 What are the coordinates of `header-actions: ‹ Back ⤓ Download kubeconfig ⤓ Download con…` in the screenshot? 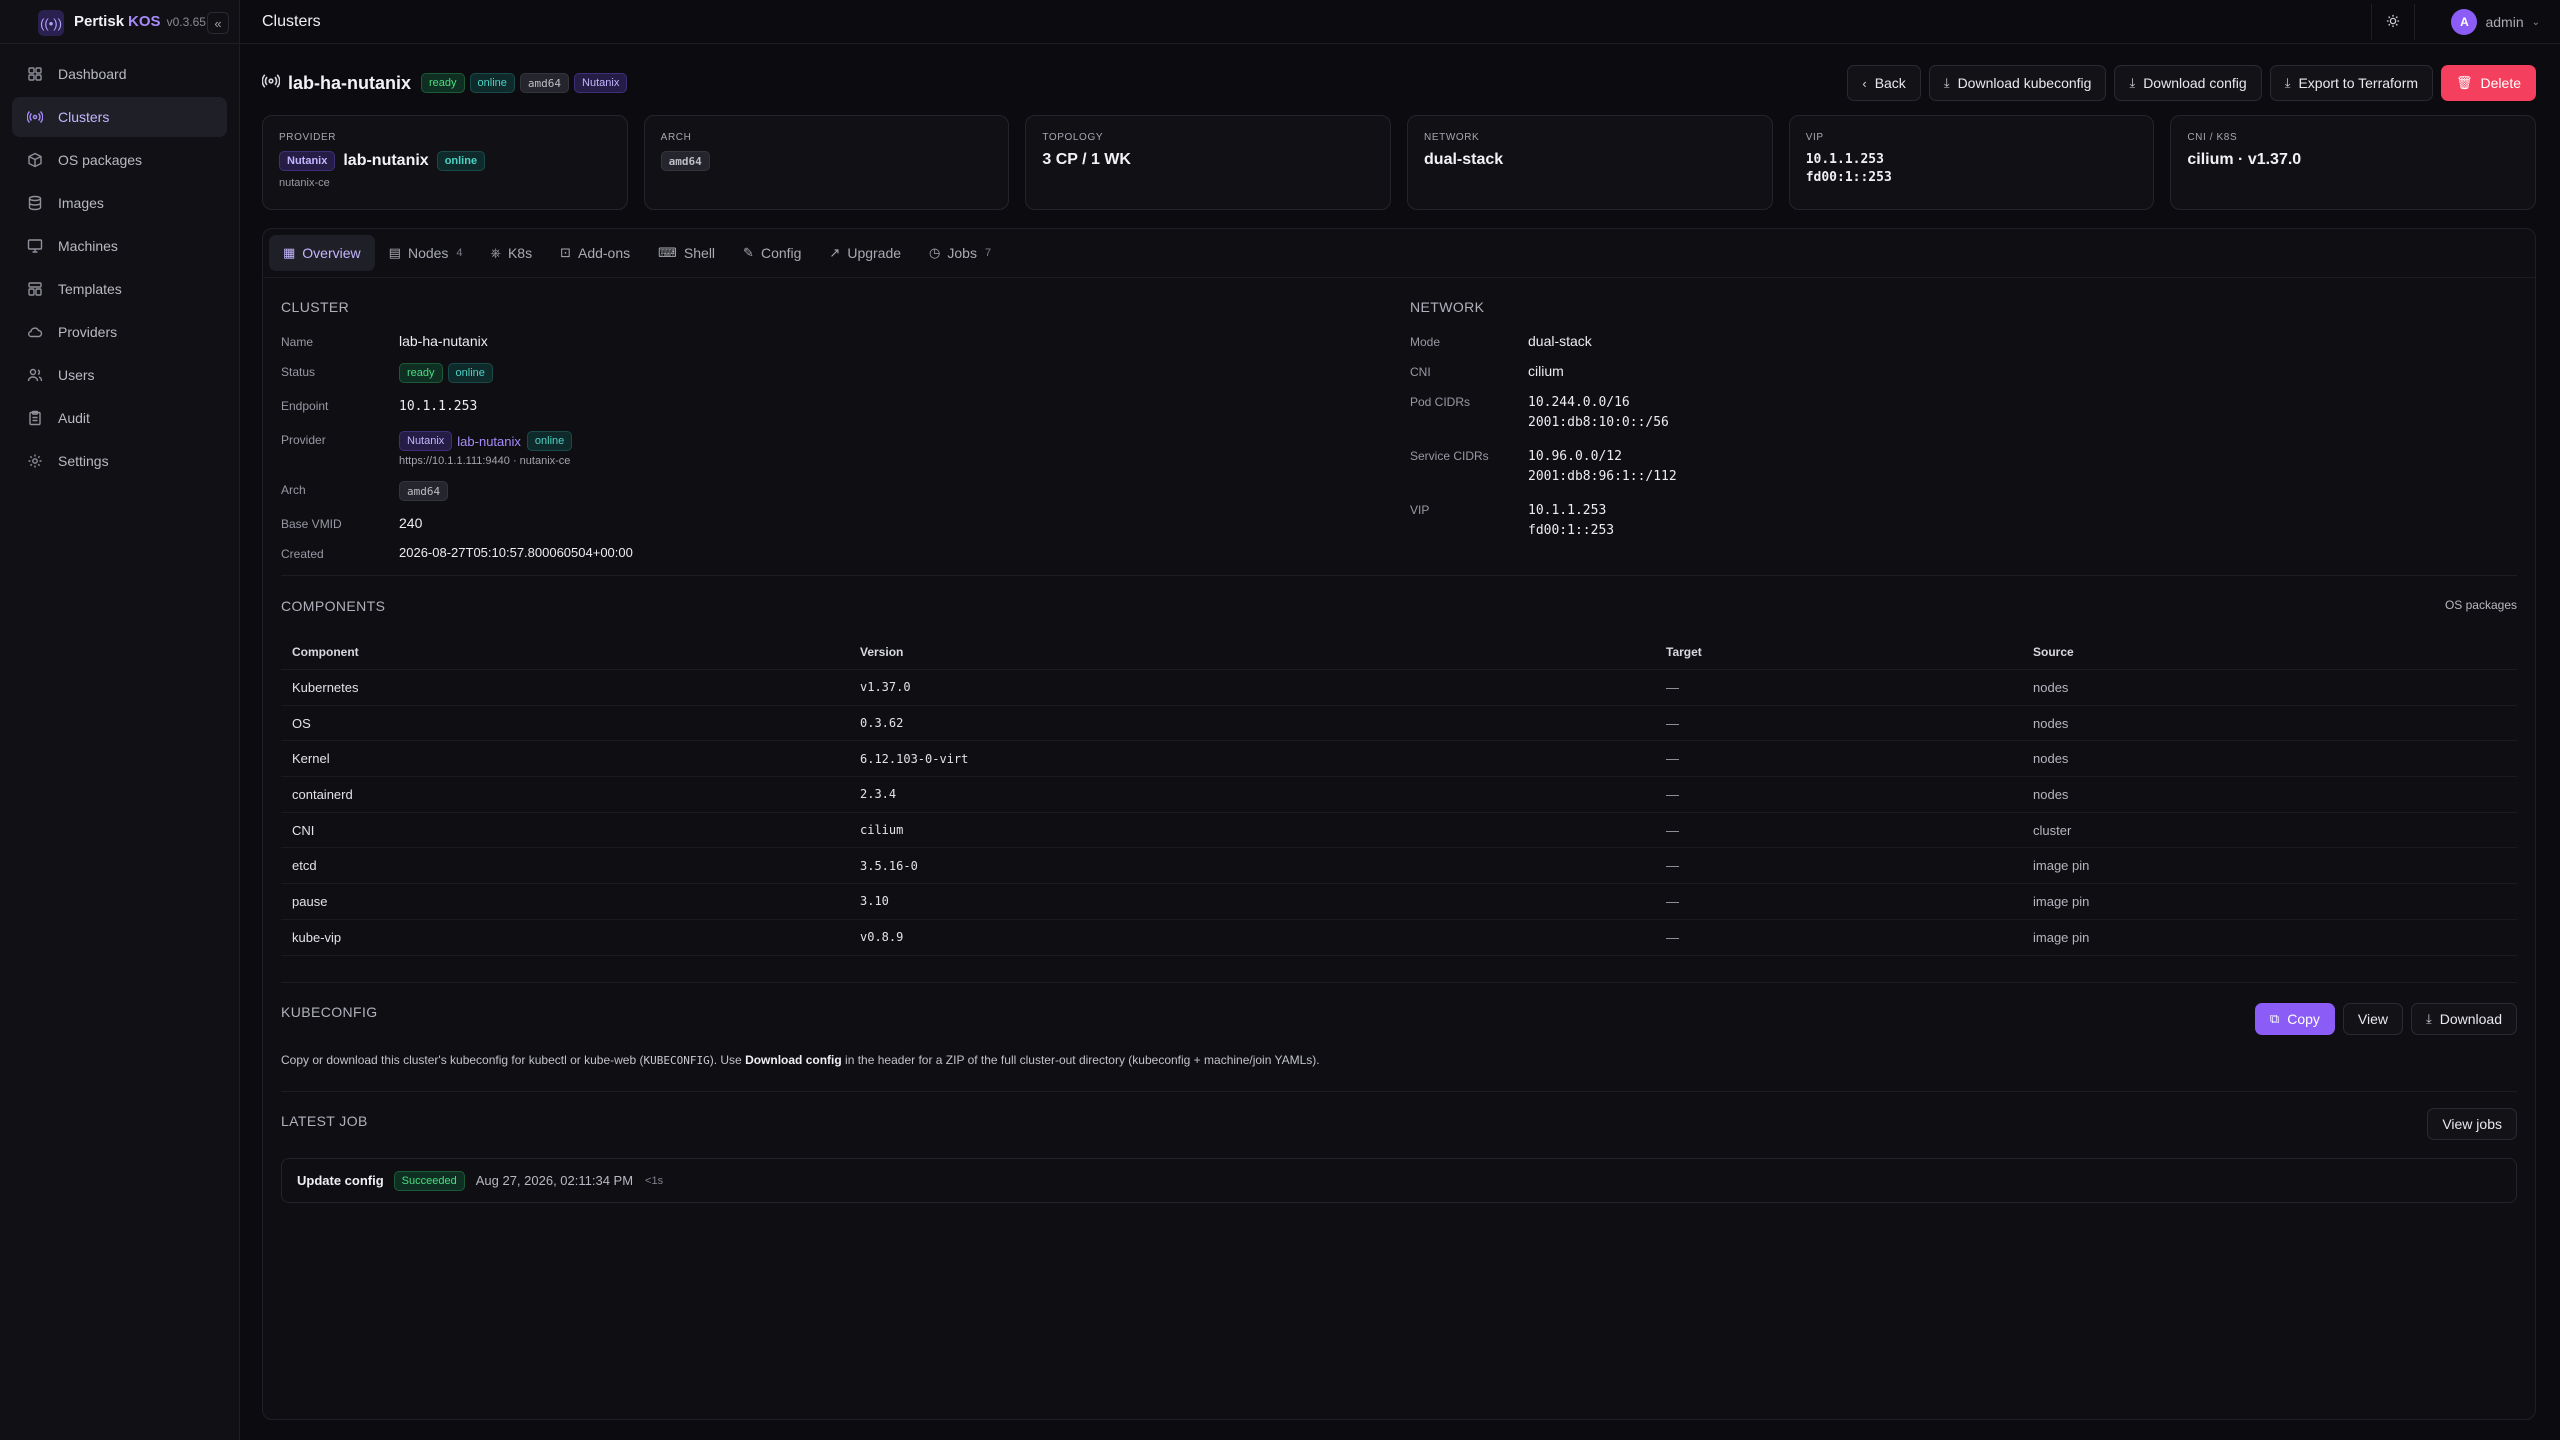 It's located at (2187, 83).